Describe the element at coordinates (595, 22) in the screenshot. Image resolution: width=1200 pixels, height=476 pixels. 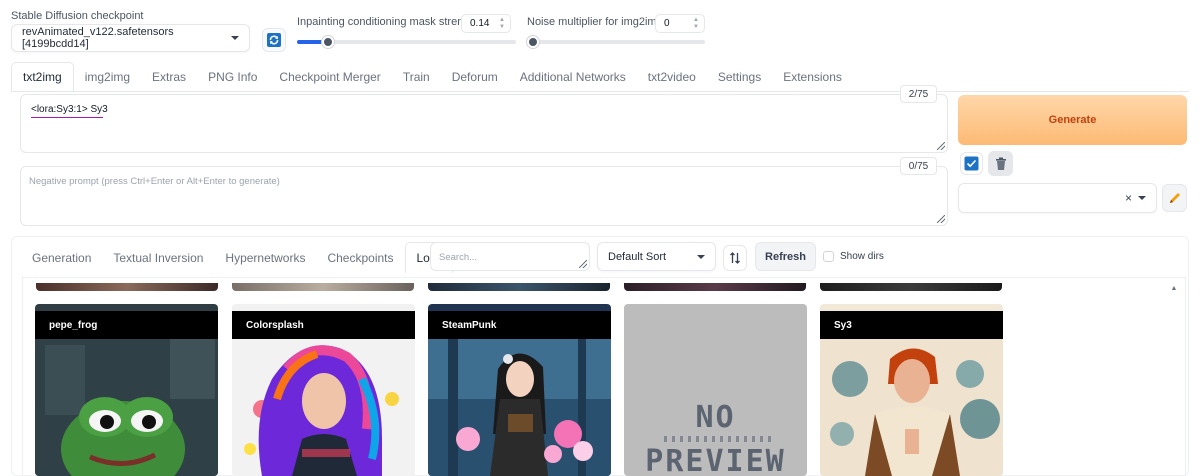
I see `noise-label: Noise multiplier for img2img` at that location.